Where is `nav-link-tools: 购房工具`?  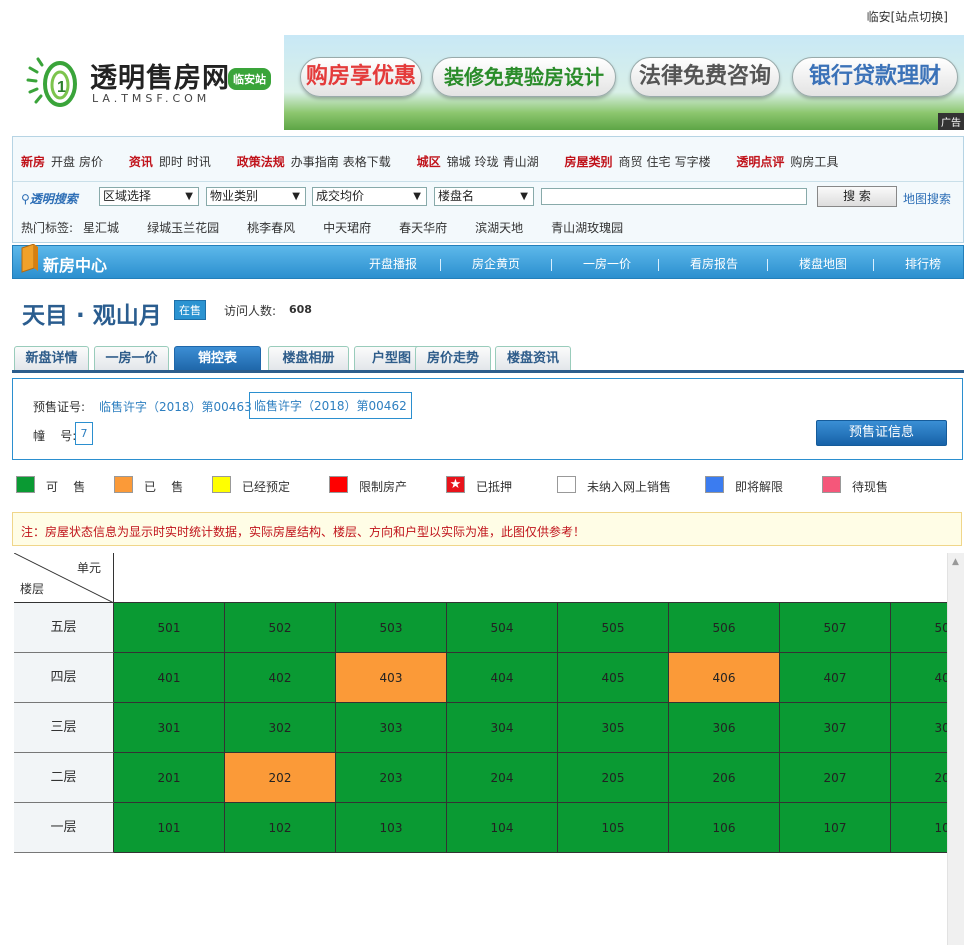
nav-link-tools: 购房工具 is located at coordinates (814, 162).